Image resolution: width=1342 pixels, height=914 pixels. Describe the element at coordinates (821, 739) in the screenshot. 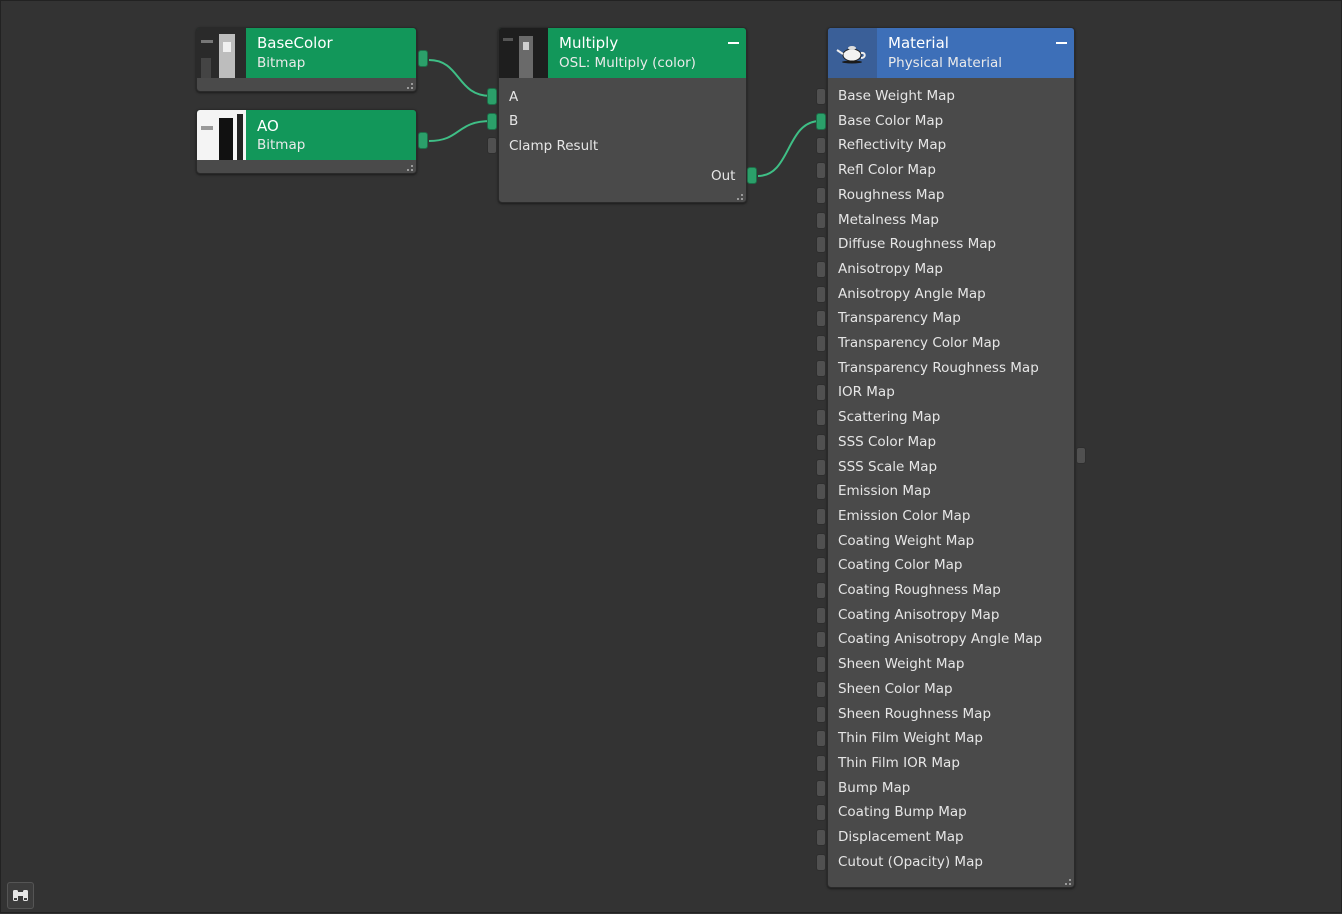

I see `input-port-thin-film-weight-map` at that location.